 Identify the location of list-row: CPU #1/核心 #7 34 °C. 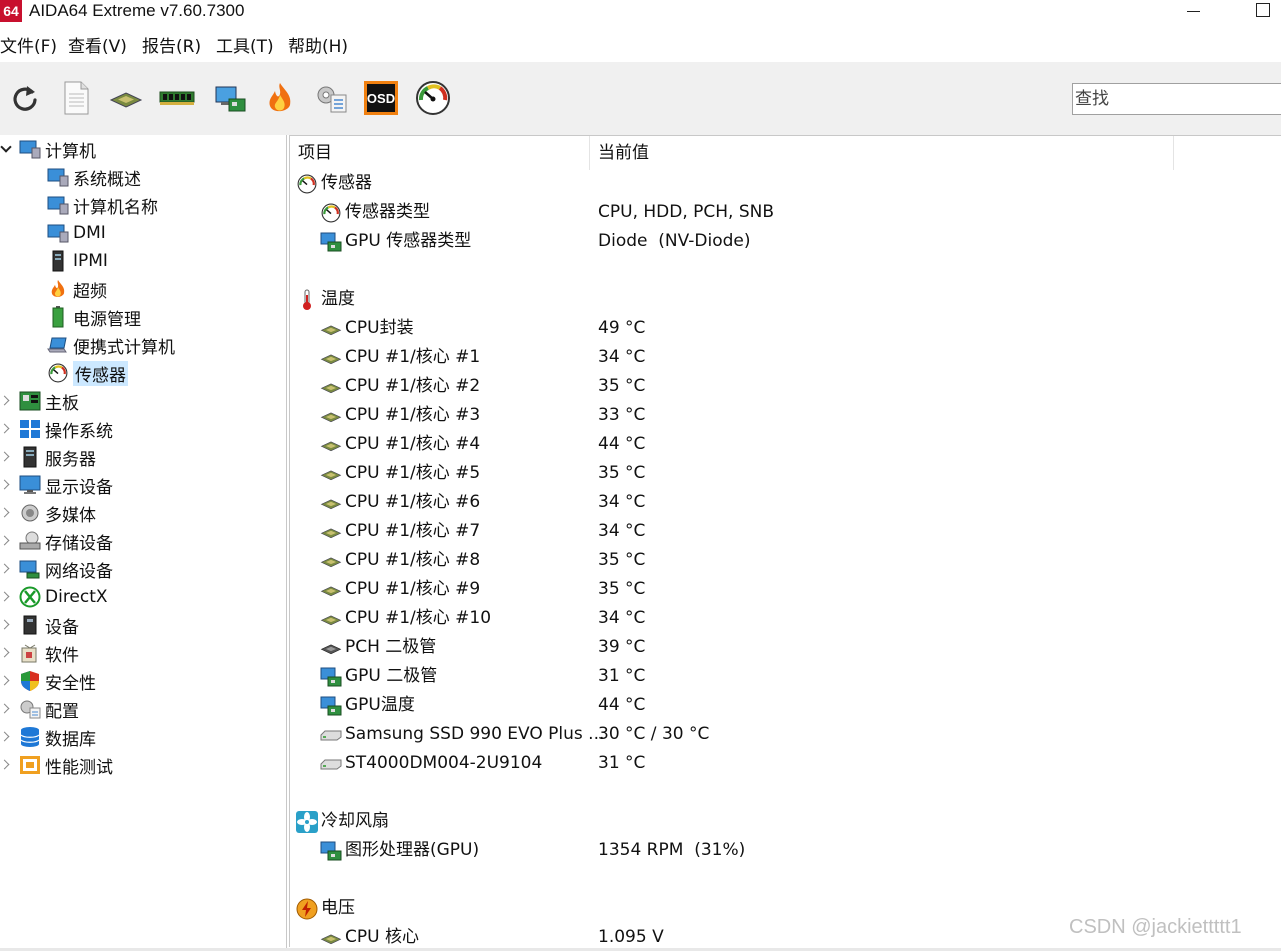
(785, 531).